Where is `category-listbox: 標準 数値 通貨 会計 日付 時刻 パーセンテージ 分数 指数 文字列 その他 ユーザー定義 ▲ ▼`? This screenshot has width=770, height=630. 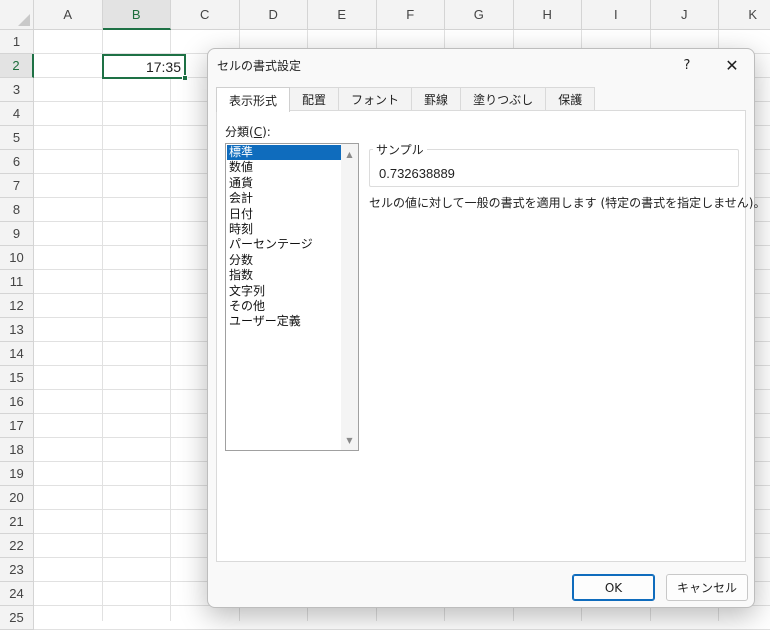 category-listbox: 標準 数値 通貨 会計 日付 時刻 パーセンテージ 分数 指数 文字列 その他 ユーザー定義 ▲ ▼ is located at coordinates (292, 297).